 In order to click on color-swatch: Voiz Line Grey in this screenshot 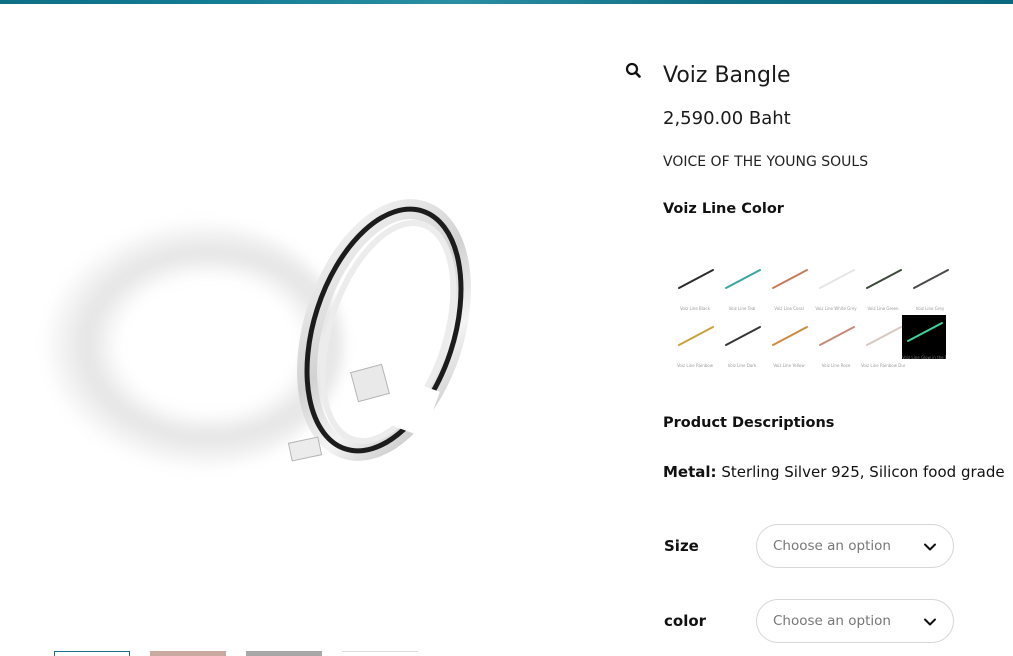, I will do `click(930, 286)`.